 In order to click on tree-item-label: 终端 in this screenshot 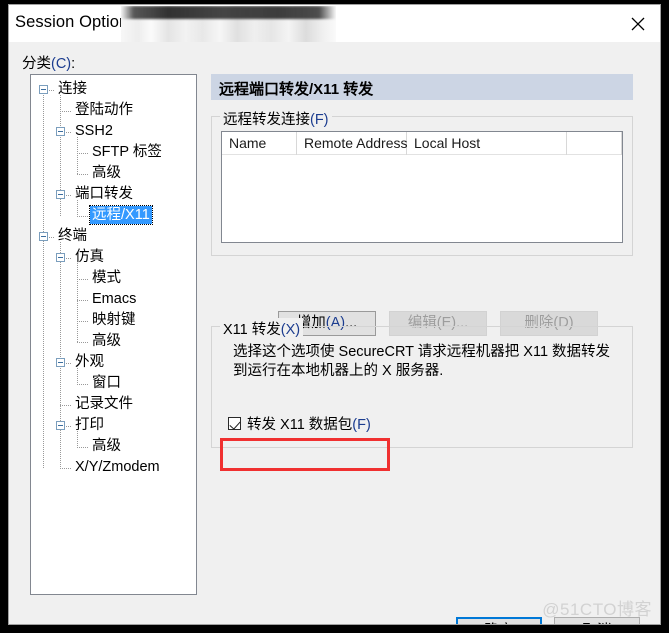, I will do `click(72, 236)`.